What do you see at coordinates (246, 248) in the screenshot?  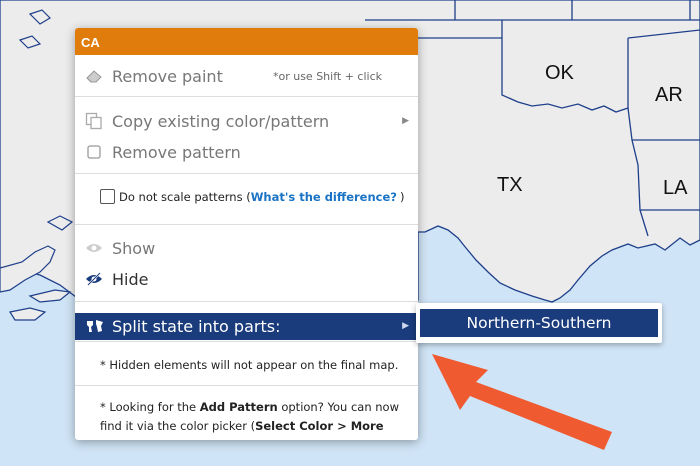 I see `show-item: Show` at bounding box center [246, 248].